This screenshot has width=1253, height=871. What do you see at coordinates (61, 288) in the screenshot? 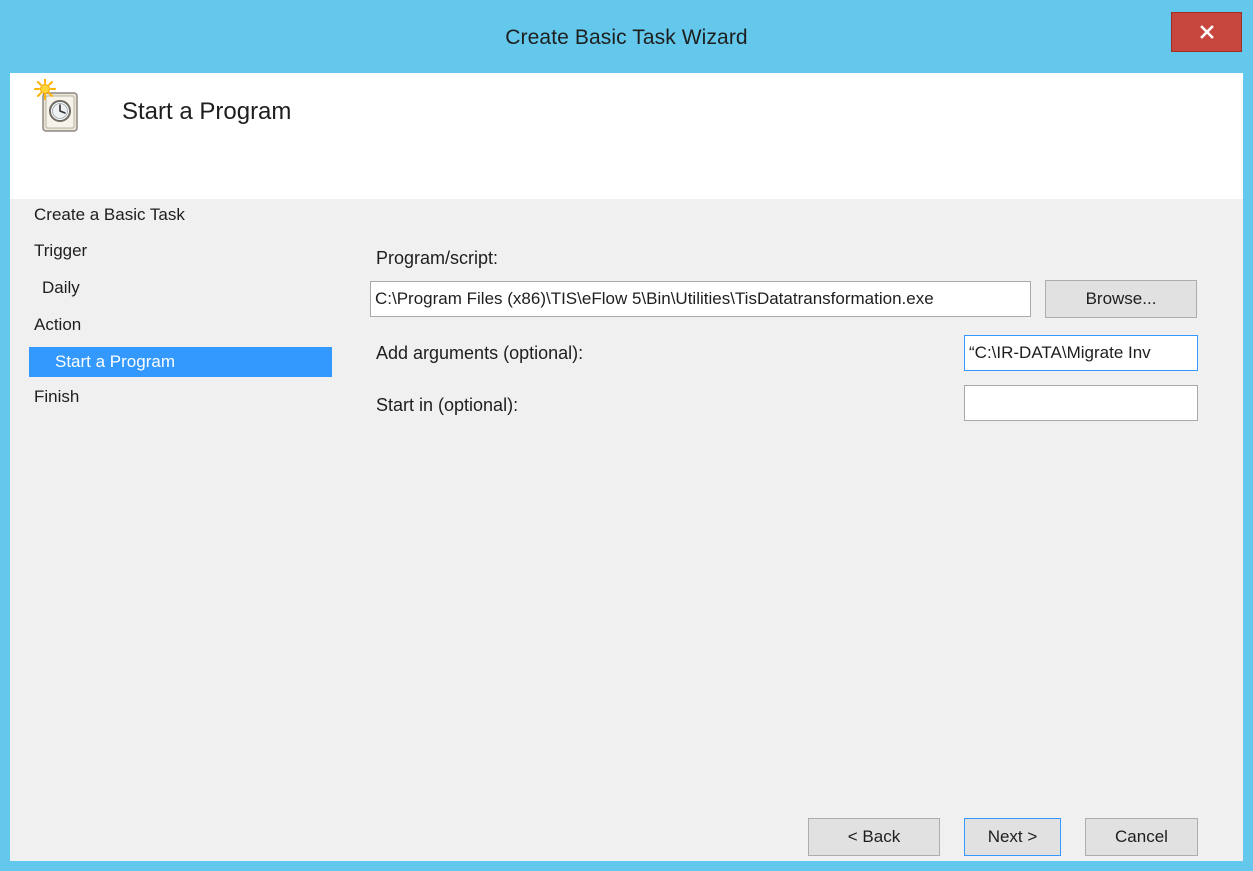
I see `nav-step-daily: Daily` at bounding box center [61, 288].